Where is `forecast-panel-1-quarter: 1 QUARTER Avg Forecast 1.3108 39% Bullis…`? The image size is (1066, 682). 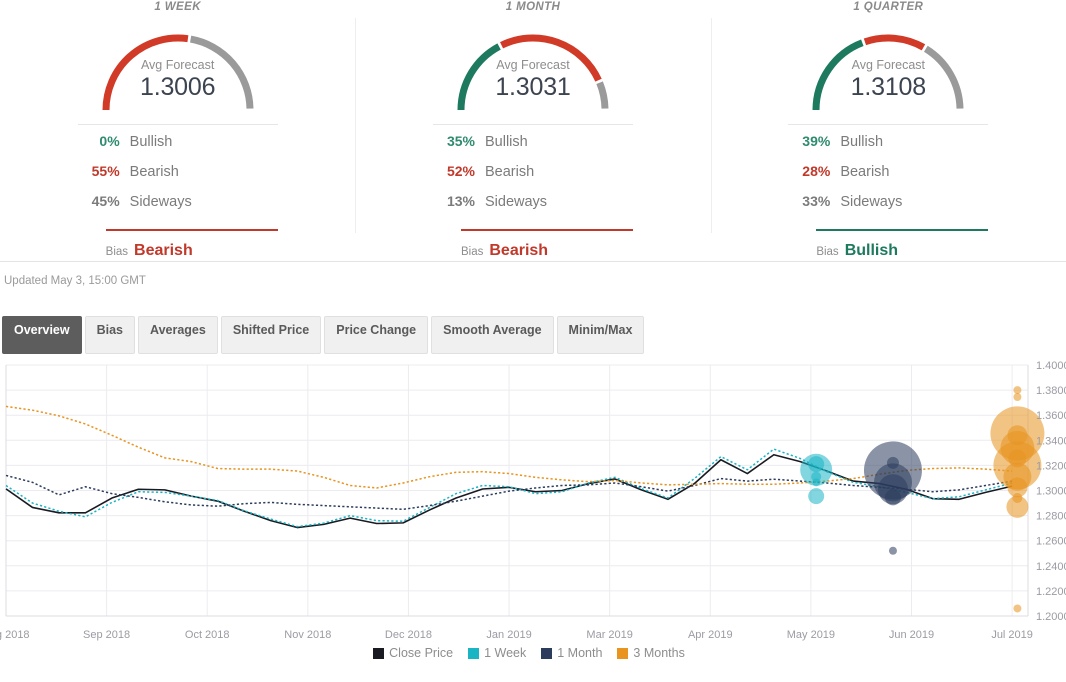
forecast-panel-1-quarter: 1 QUARTER Avg Forecast 1.3108 39% Bullis… is located at coordinates (888, 130).